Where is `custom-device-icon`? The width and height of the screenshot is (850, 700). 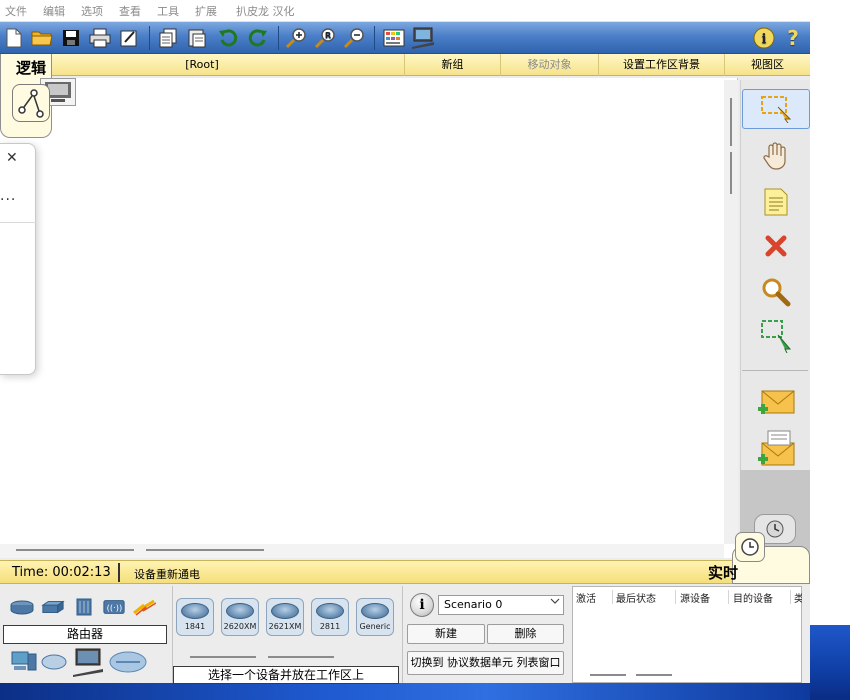
custom-device-icon is located at coordinates (423, 38).